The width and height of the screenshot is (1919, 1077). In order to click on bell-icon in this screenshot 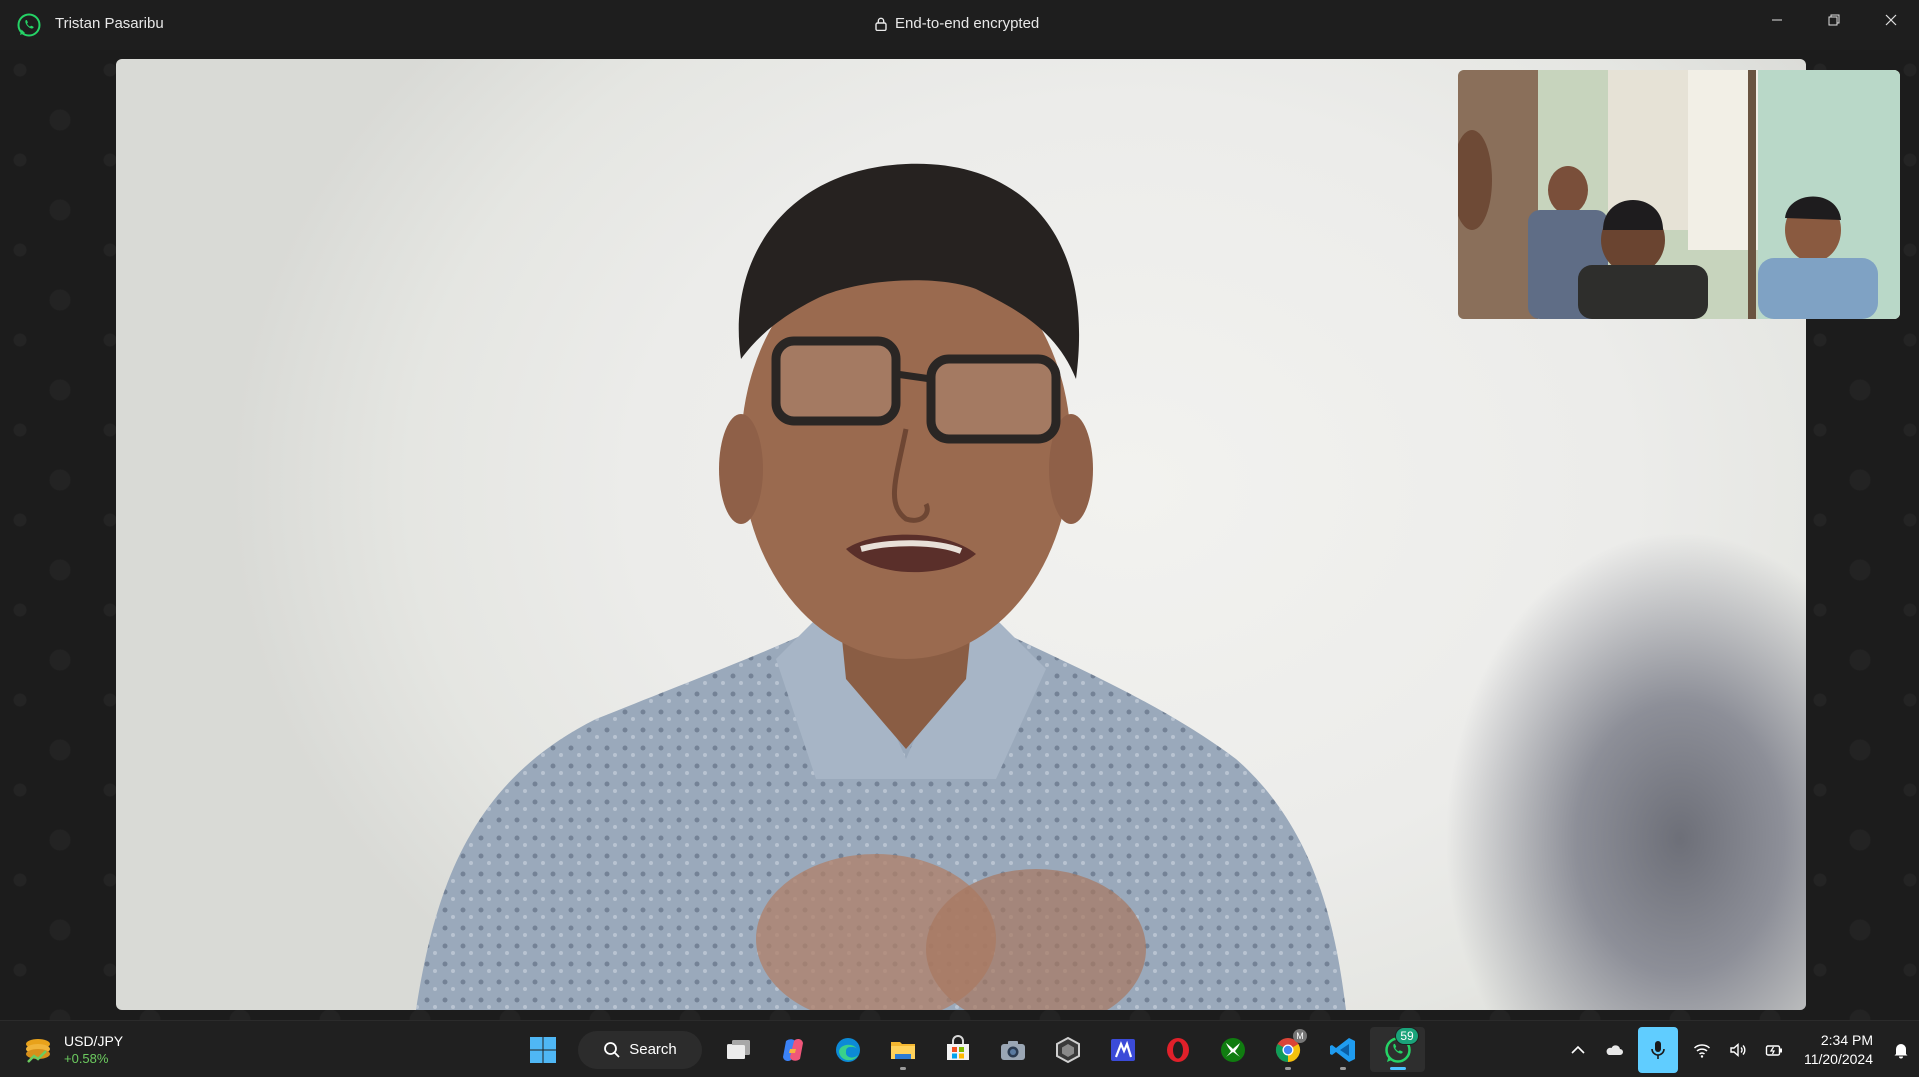, I will do `click(1901, 1050)`.